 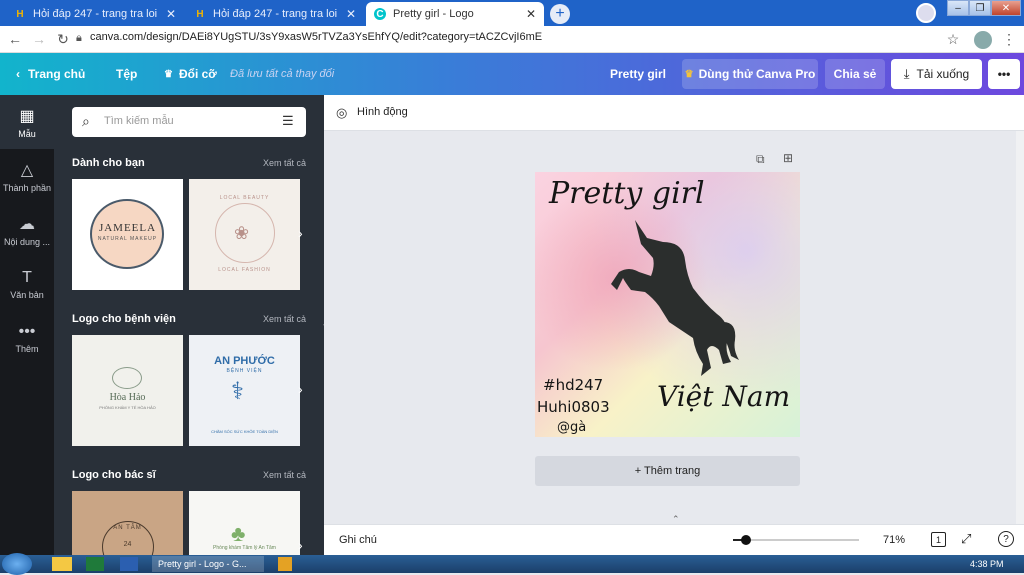 I want to click on layout-icon: ▦, so click(x=27, y=116).